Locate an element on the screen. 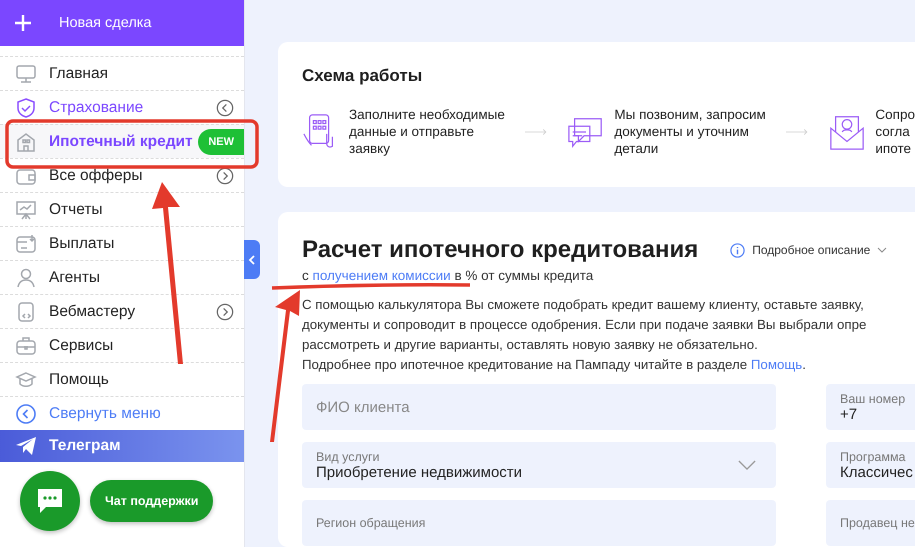 This screenshot has width=915, height=547. info-icon is located at coordinates (738, 250).